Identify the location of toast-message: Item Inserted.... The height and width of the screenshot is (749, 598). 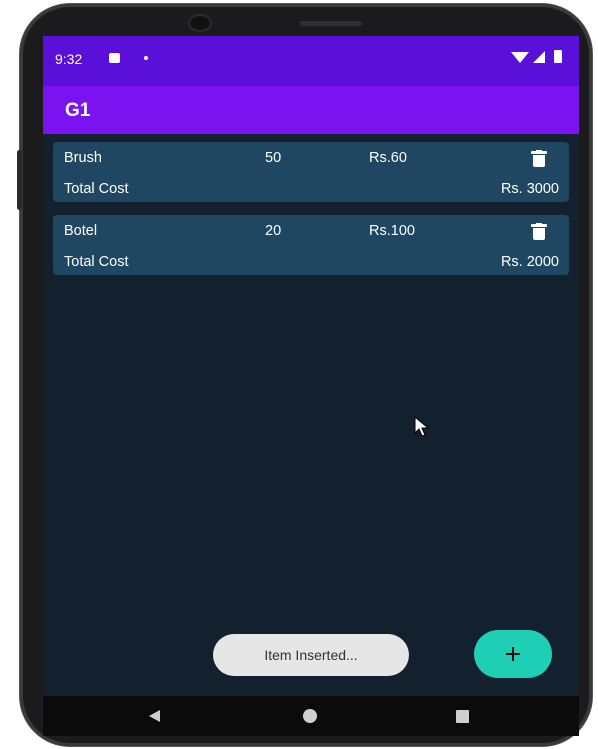
(311, 655).